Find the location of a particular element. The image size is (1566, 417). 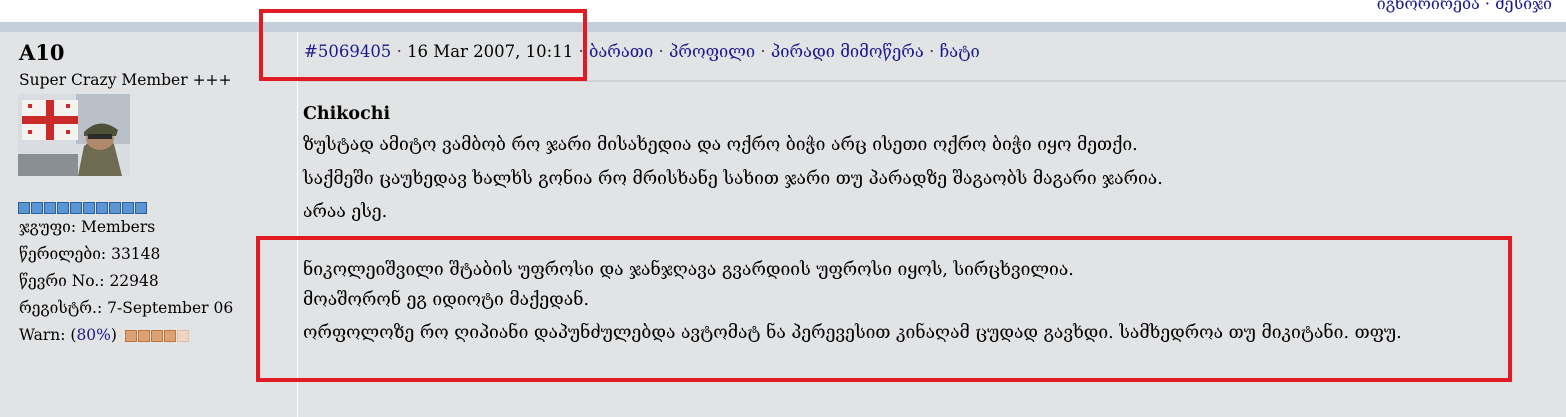

warn-value: 80% is located at coordinates (93, 335).